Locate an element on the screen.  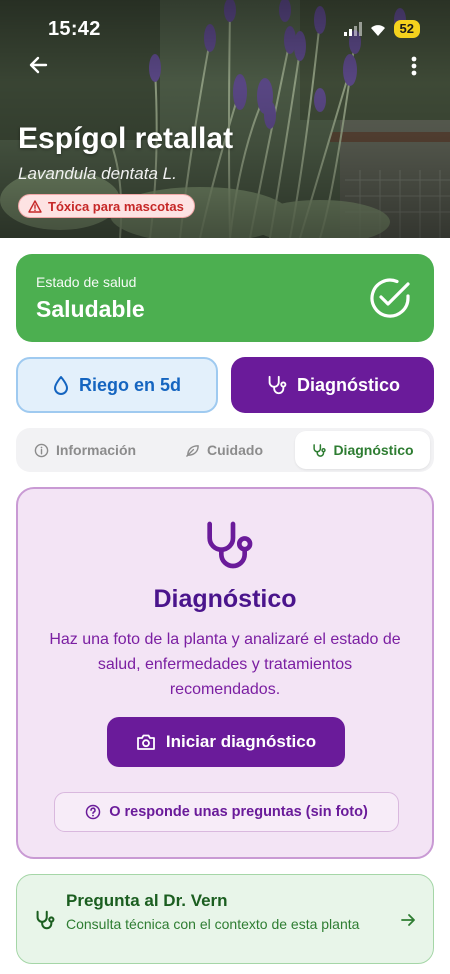
ask-vern-title: Pregunta al Dr. Vern is located at coordinates (147, 900).